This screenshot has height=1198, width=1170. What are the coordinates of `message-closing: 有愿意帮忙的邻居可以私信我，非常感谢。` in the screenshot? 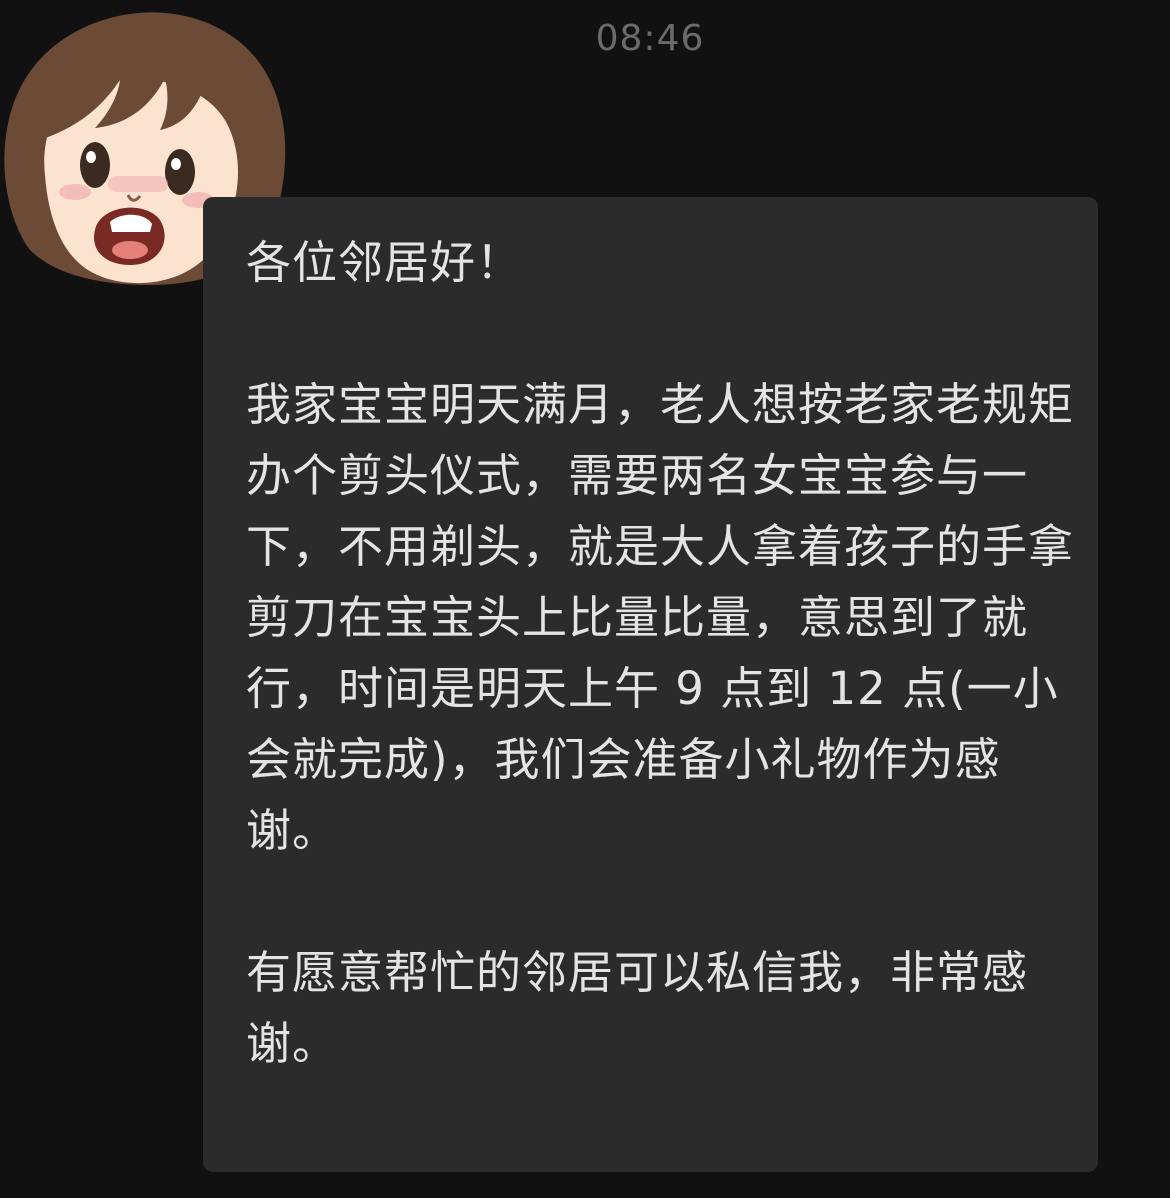 It's located at (637, 1008).